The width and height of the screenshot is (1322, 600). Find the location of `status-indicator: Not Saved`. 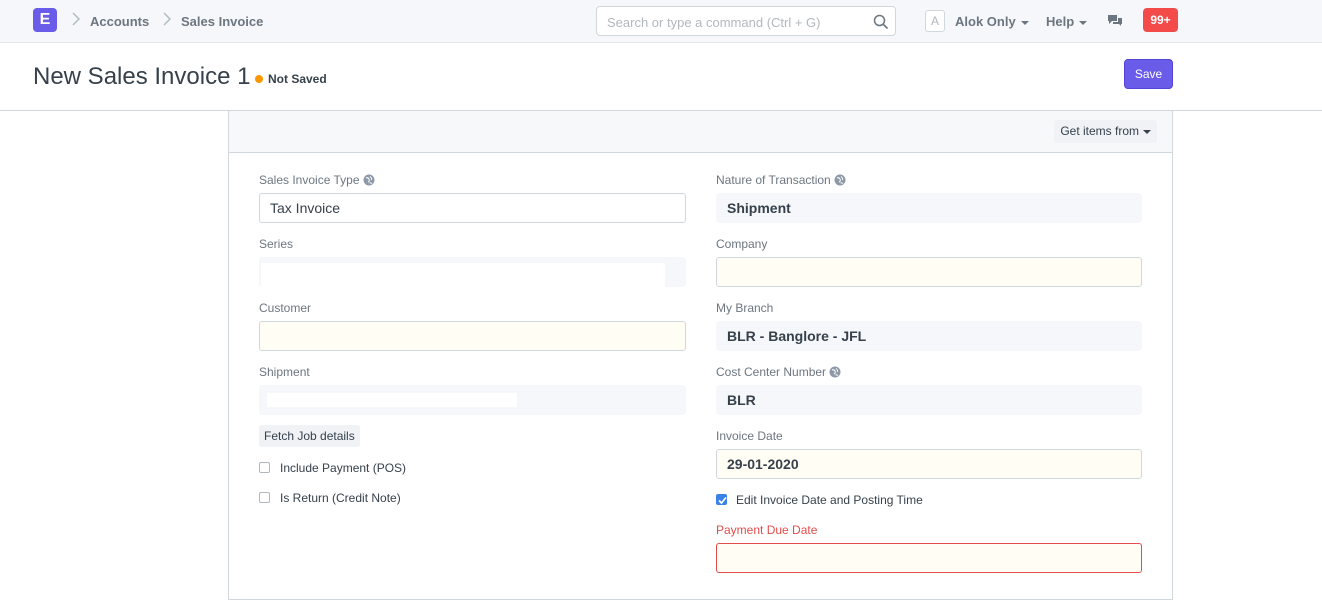

status-indicator: Not Saved is located at coordinates (291, 79).